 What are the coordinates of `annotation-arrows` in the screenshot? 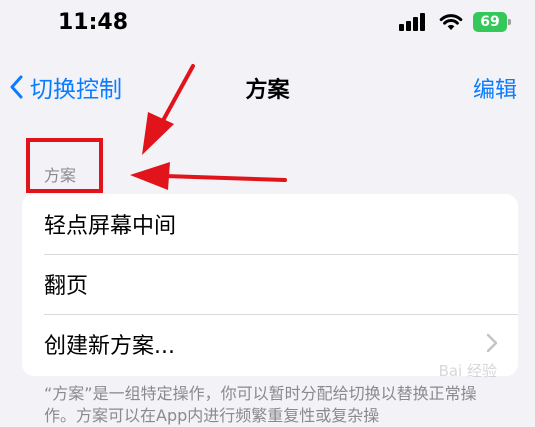 It's located at (208, 127).